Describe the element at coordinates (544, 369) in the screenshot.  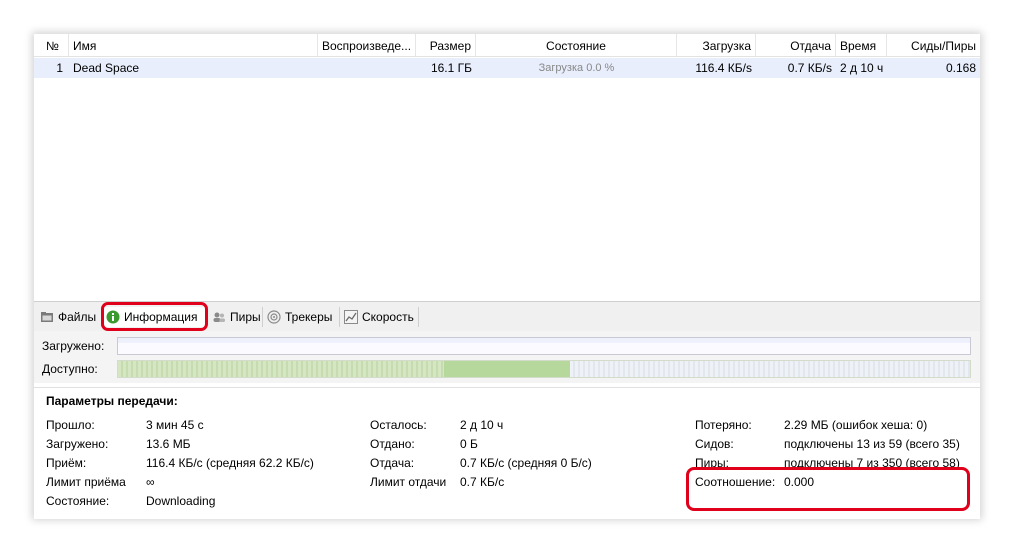
I see `available-bar` at that location.